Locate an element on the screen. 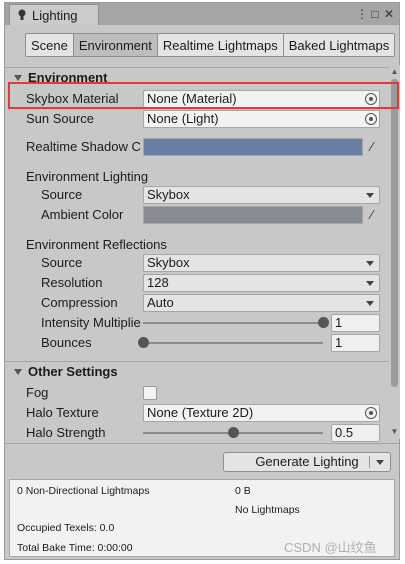 This screenshot has height=564, width=405. halo-texture-field: None (Texture 2D) is located at coordinates (261, 413).